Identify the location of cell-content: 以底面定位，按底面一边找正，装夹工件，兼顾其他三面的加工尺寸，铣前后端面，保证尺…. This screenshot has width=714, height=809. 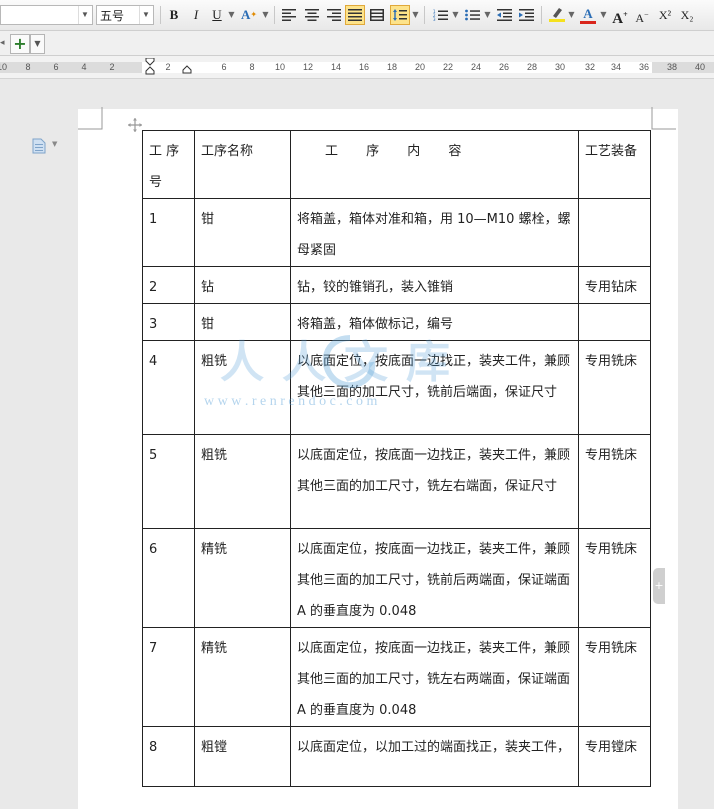
(434, 387).